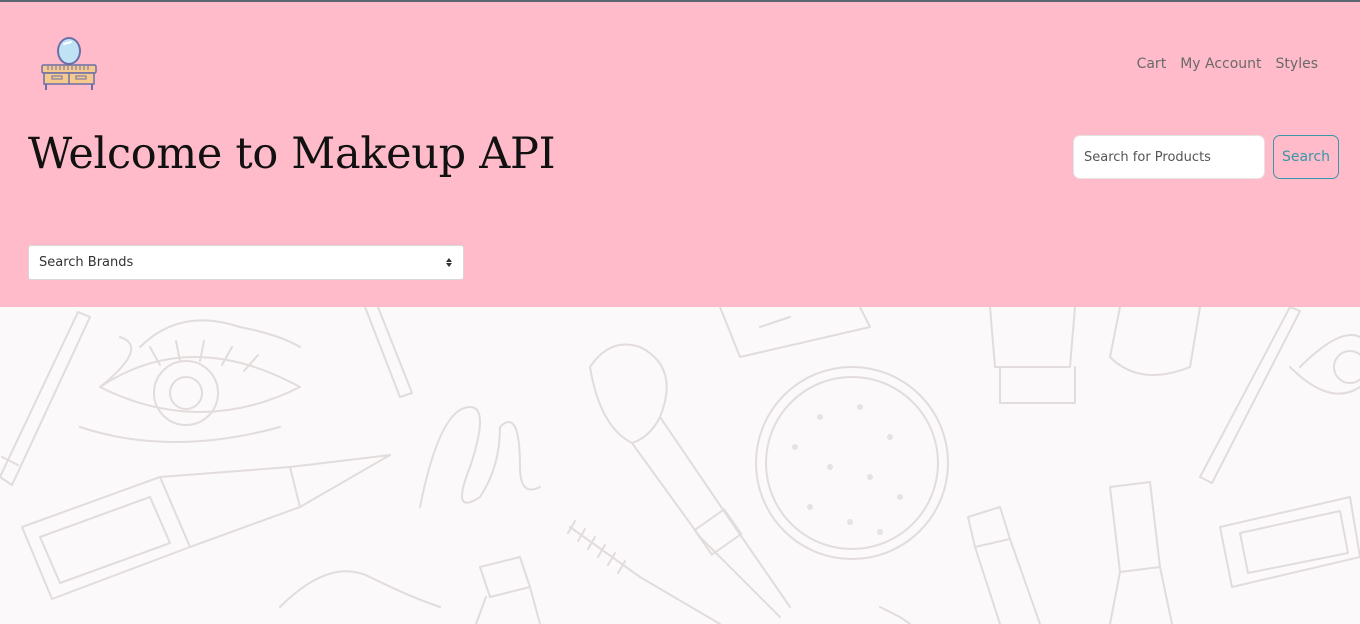  What do you see at coordinates (410, 507) in the screenshot?
I see `swatch-smear` at bounding box center [410, 507].